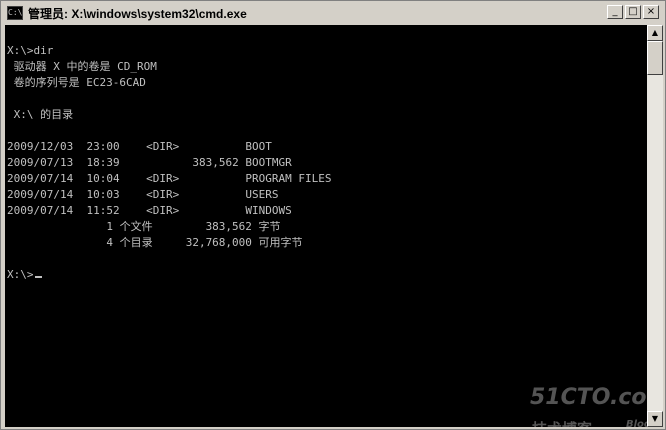  What do you see at coordinates (615, 12) in the screenshot?
I see `minimize-button: _` at bounding box center [615, 12].